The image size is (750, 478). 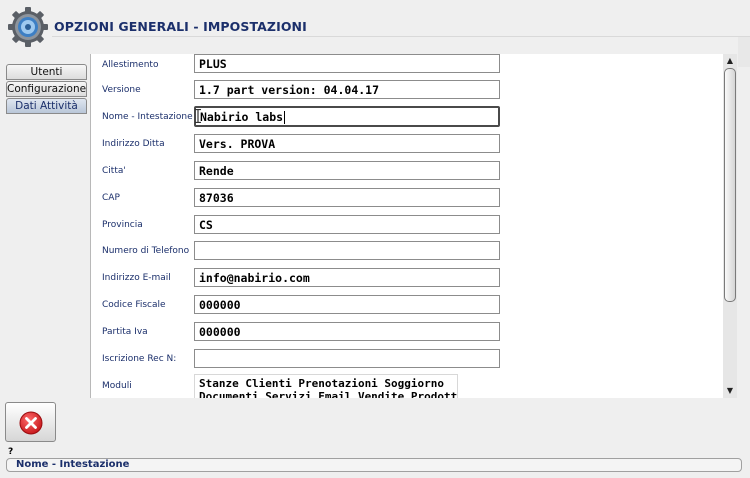 I want to click on tab-configurazione: Configurazione, so click(x=46, y=89).